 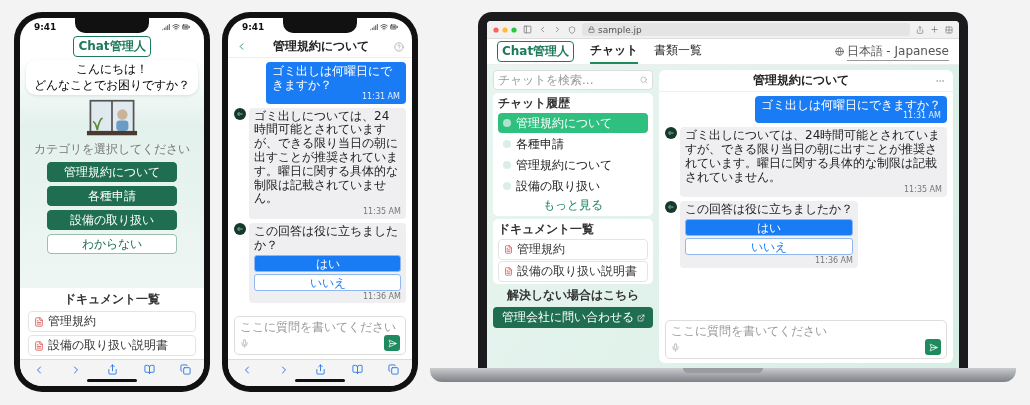 I want to click on show-more-link: もっと見る, so click(x=573, y=205).